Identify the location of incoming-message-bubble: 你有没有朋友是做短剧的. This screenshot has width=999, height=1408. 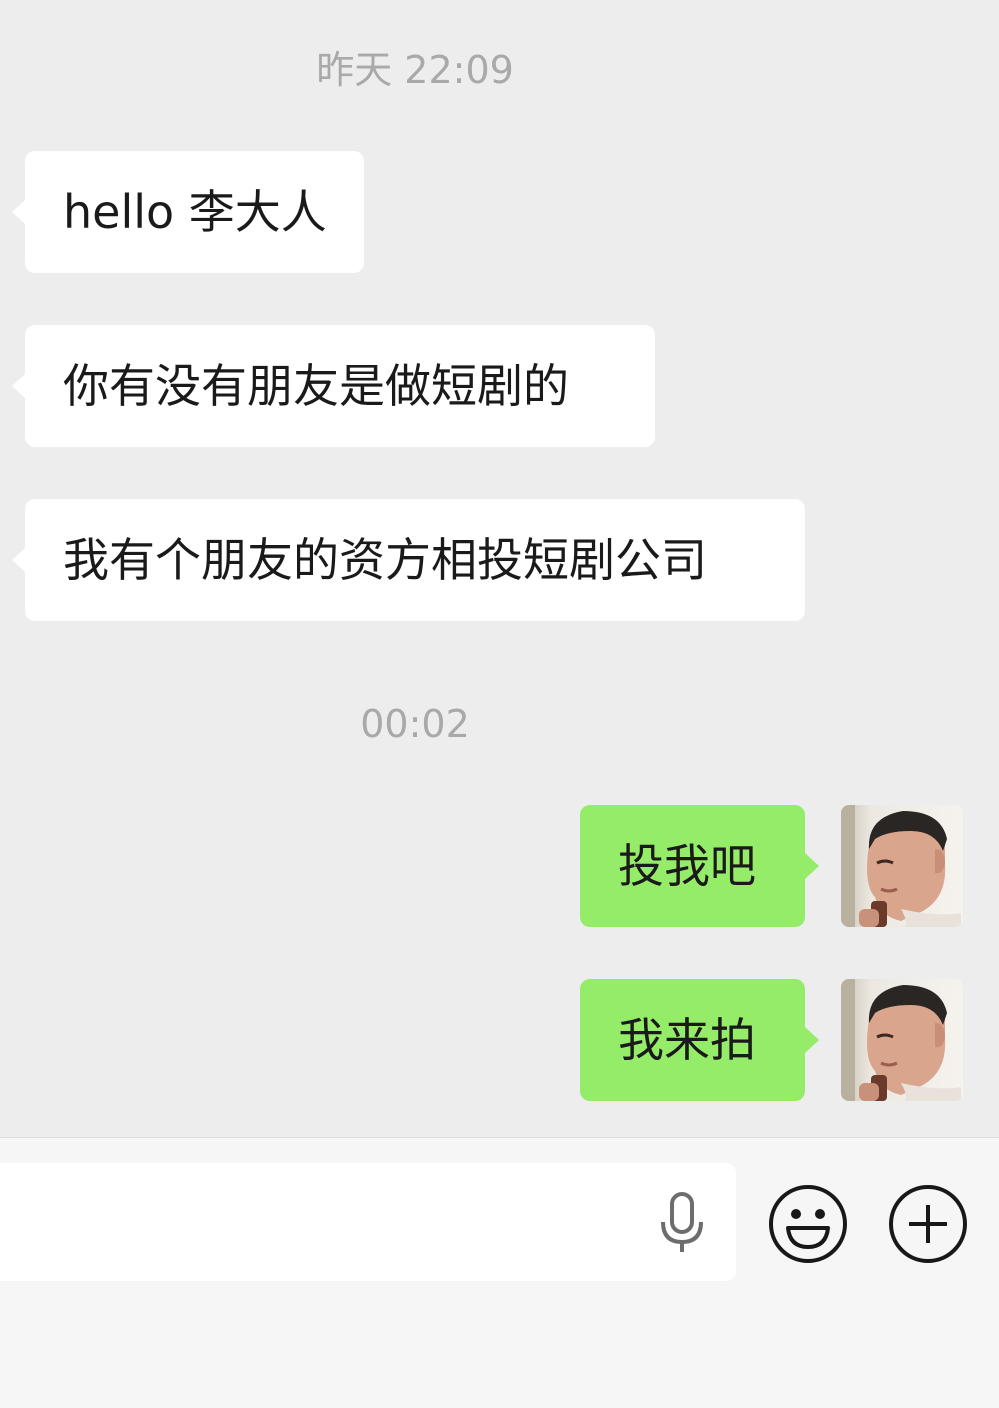
(333, 386).